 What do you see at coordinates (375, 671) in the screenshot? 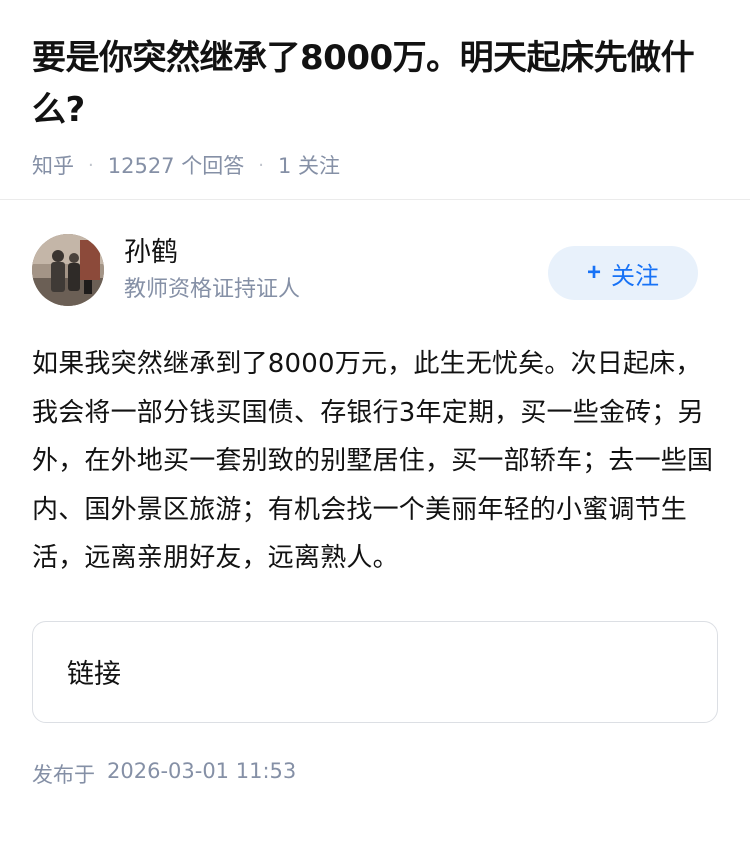
I see `link-card: 链接` at bounding box center [375, 671].